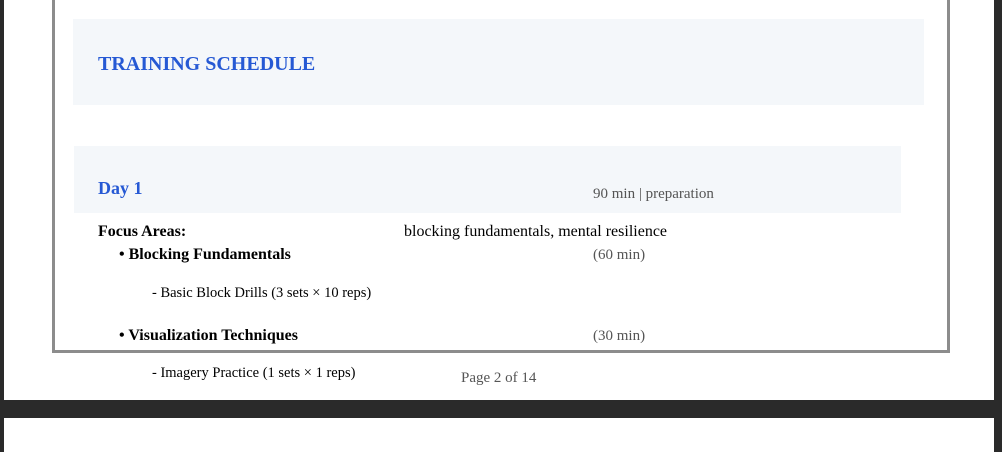  I want to click on drill-item: - Basic Block Drills (3 sets × 10 reps), so click(262, 293).